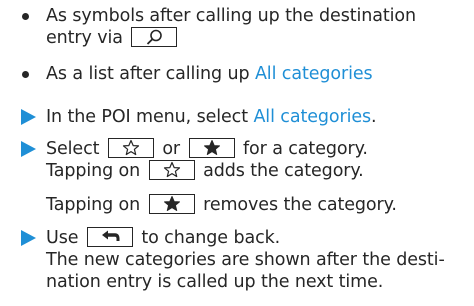  I want to click on step-3-line3-text: nation entry is called up the next time., so click(215, 282).